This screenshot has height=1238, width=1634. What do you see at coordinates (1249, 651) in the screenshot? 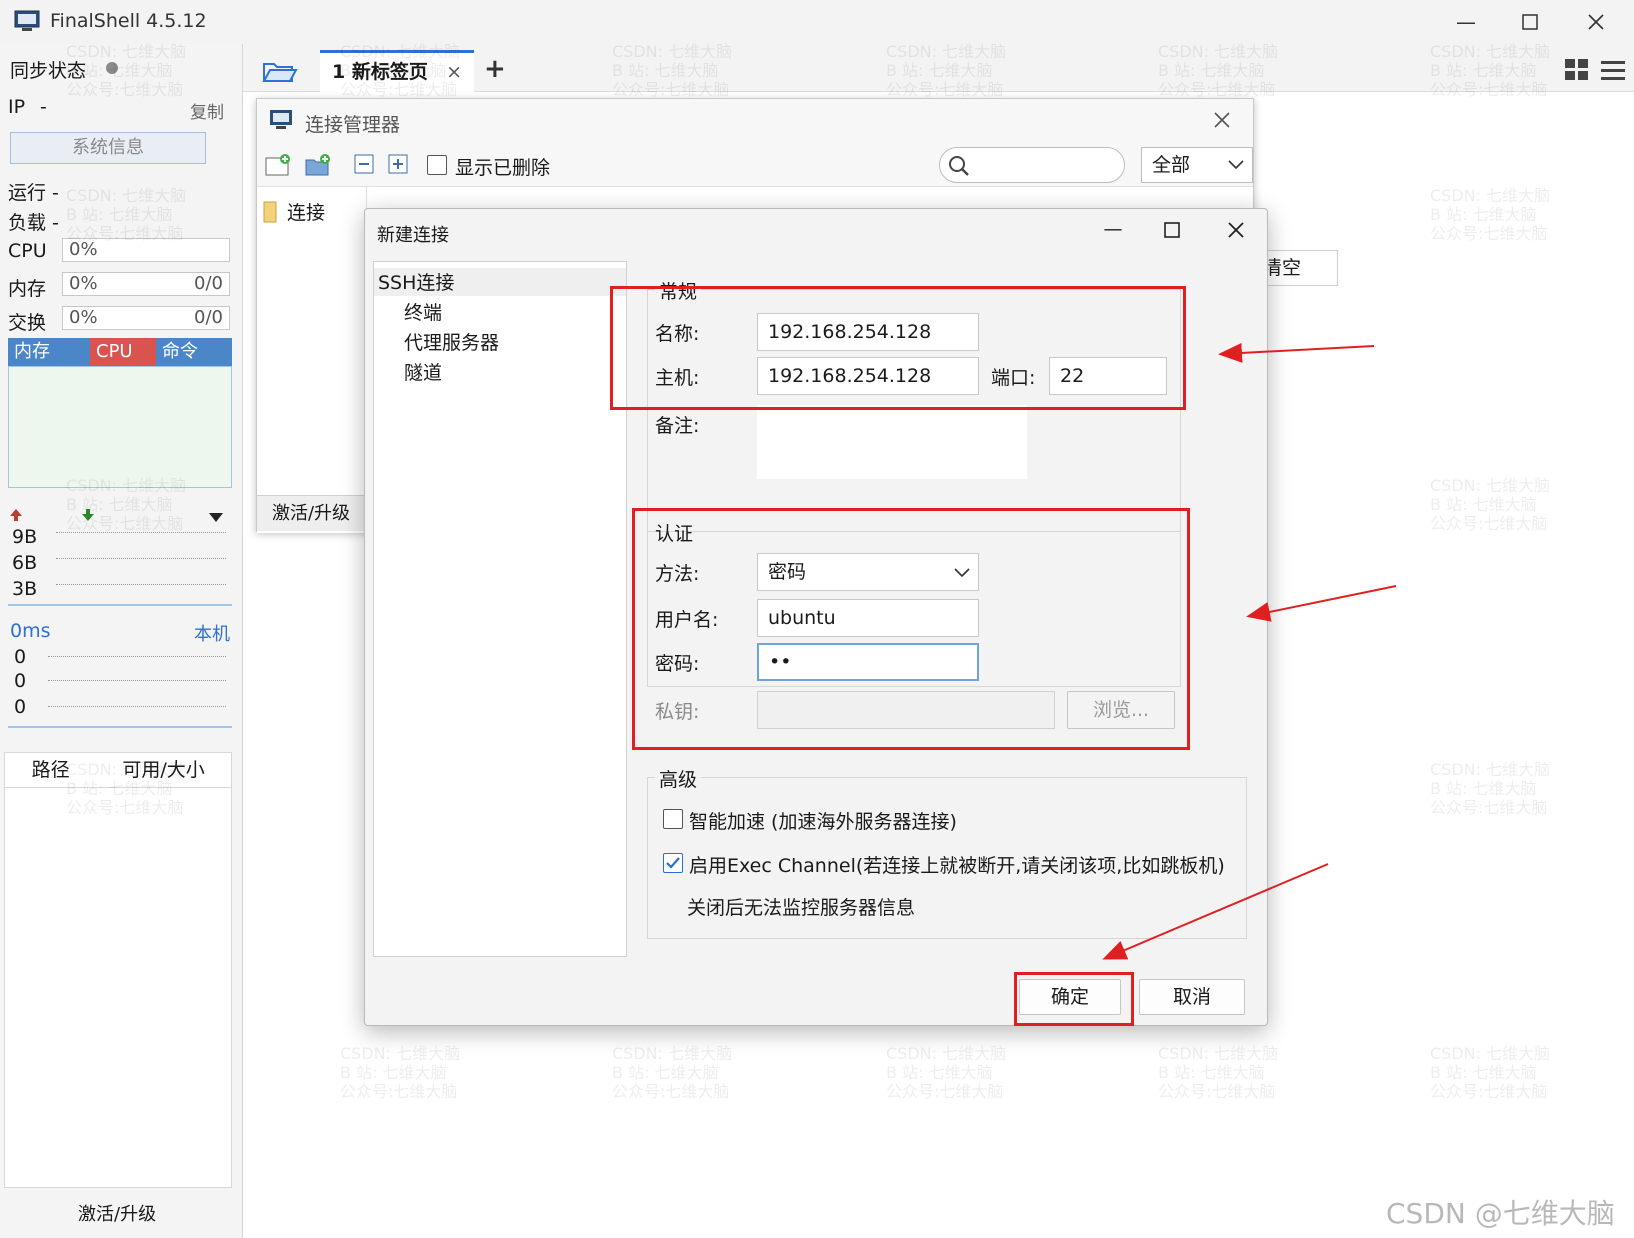
I see `annotation-arrows` at bounding box center [1249, 651].